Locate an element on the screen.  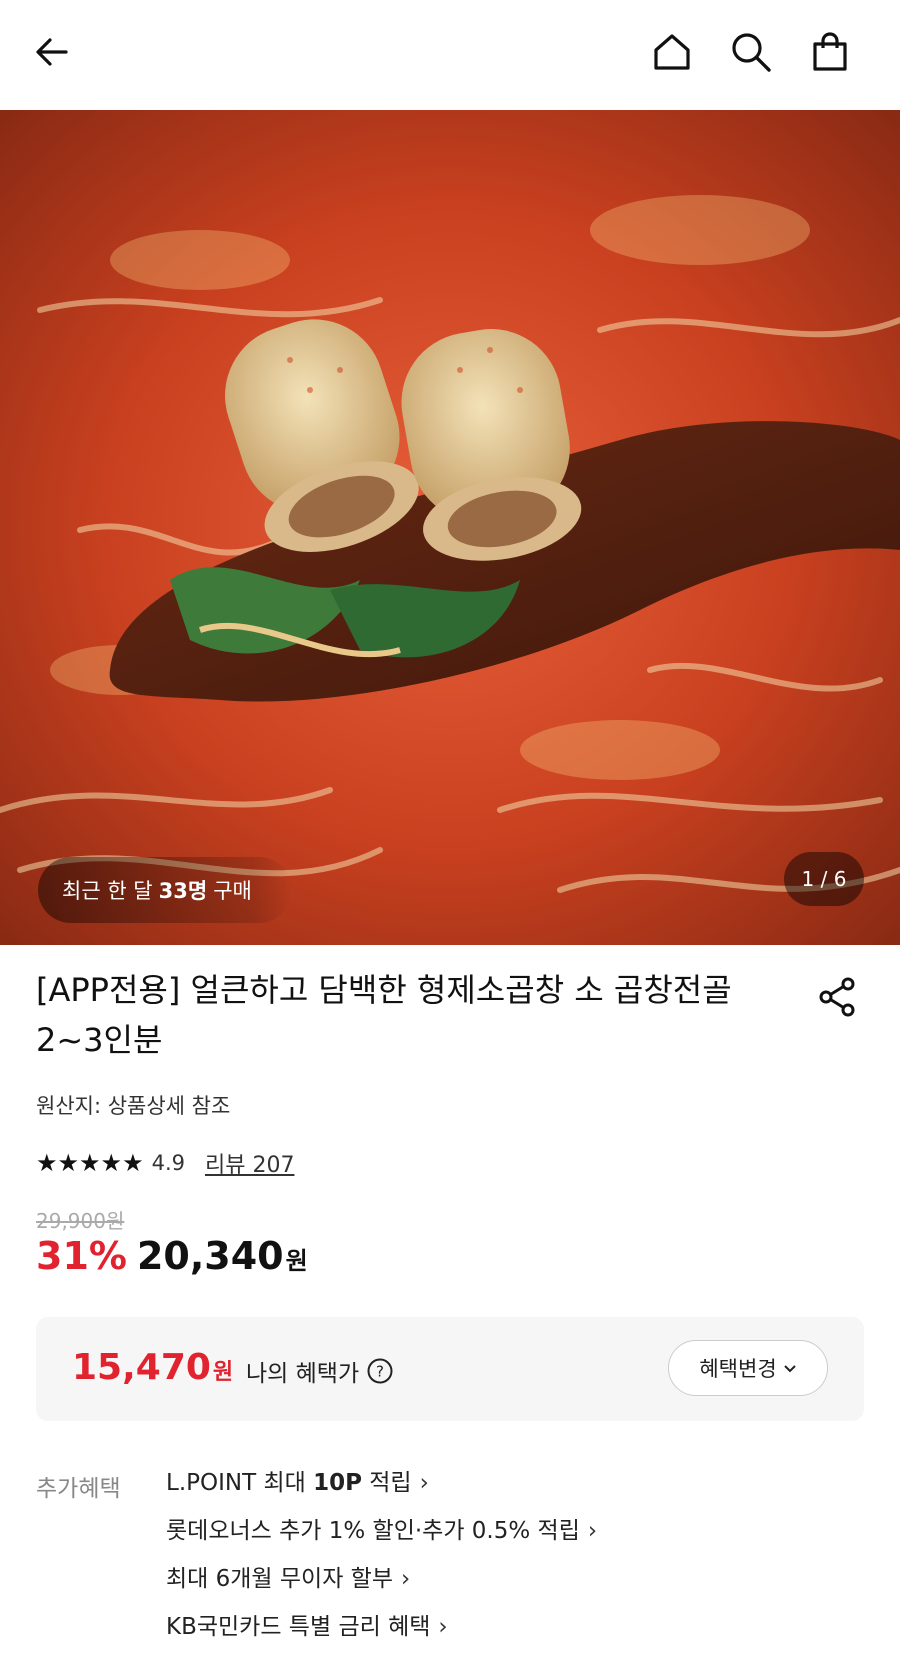
product-title: [APP전용] 얼큰하고 담백한 형제소곱창 소 곱창전골 2~3인분 is located at coordinates (384, 1015).